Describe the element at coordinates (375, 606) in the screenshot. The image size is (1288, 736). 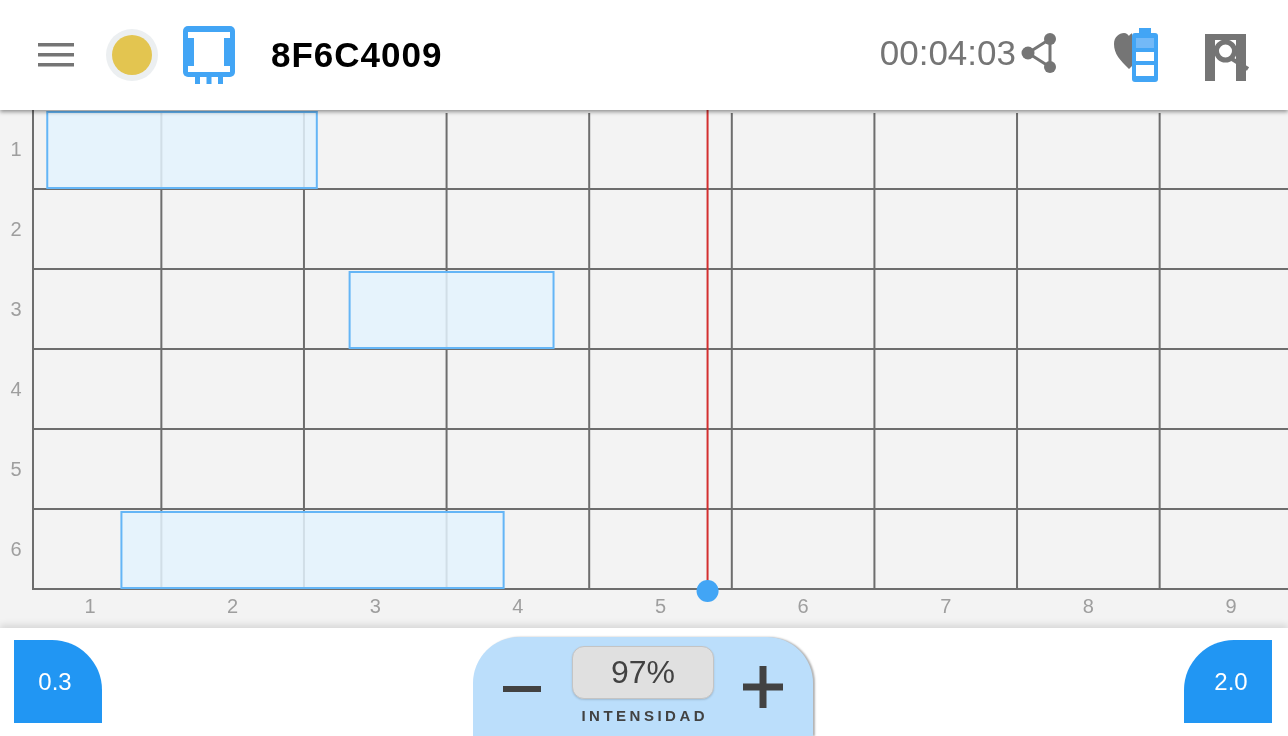
I see `column-label: 3` at that location.